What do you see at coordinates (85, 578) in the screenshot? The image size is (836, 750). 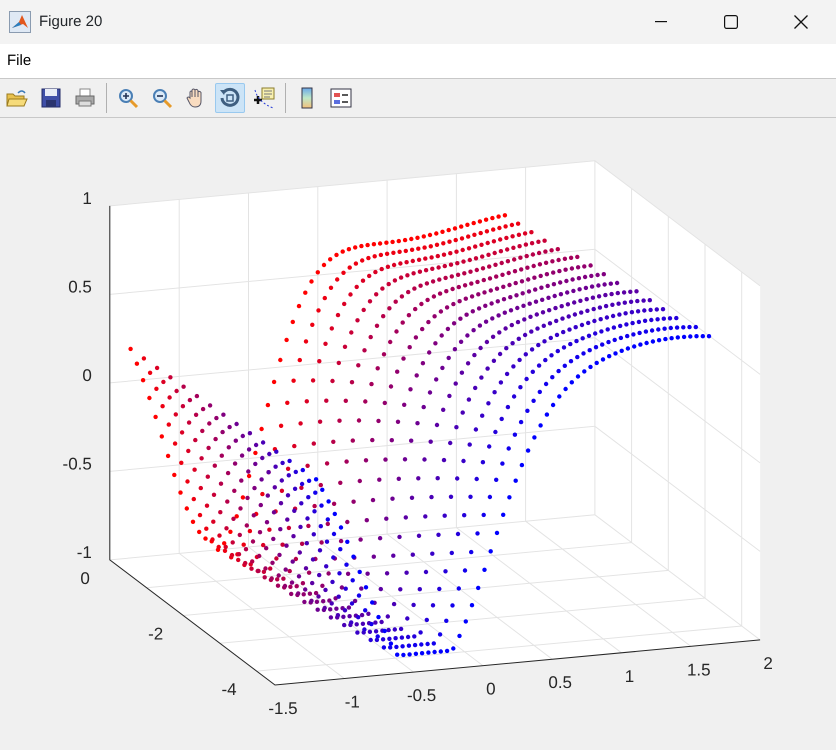 I see `y-tick-label: 0` at bounding box center [85, 578].